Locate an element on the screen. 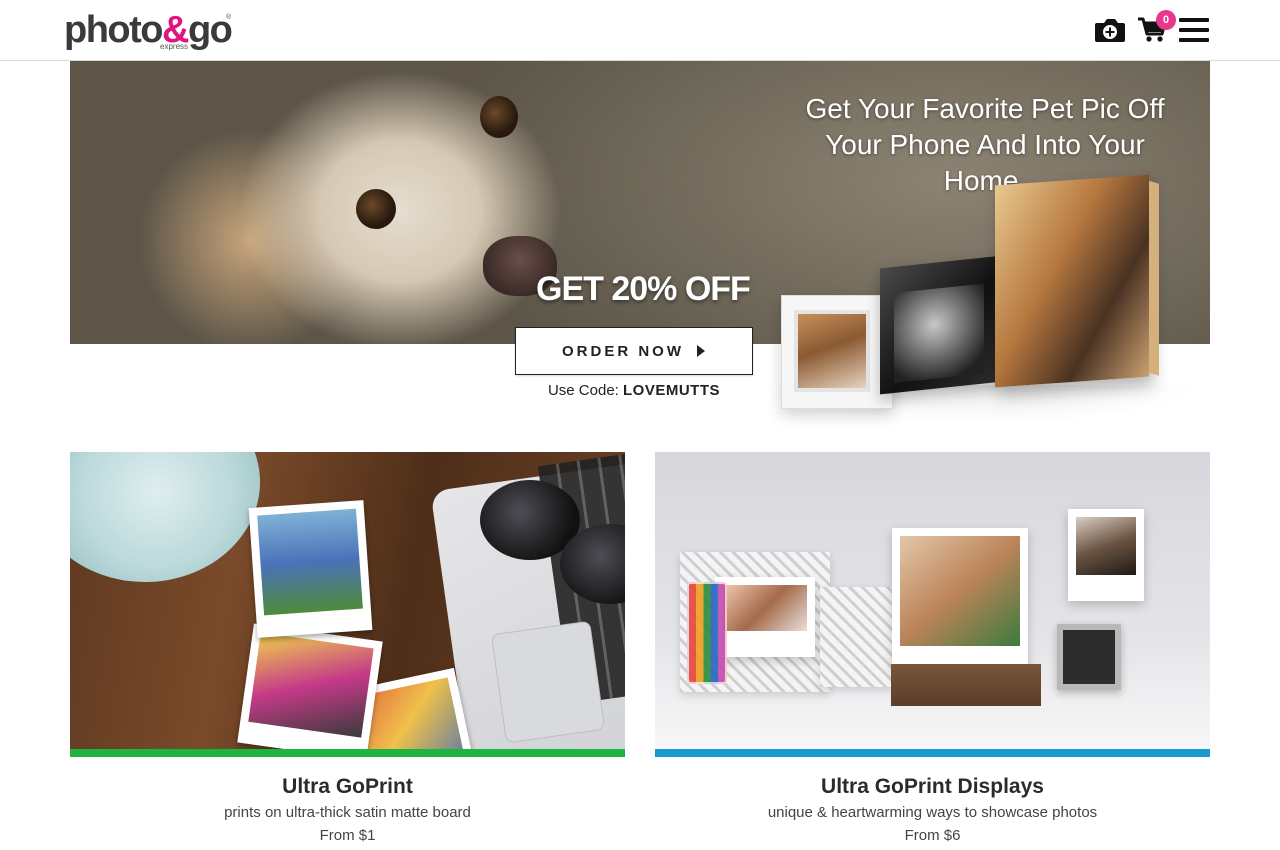 This screenshot has width=1280, height=850. header-actions: 0 is located at coordinates (1152, 29).